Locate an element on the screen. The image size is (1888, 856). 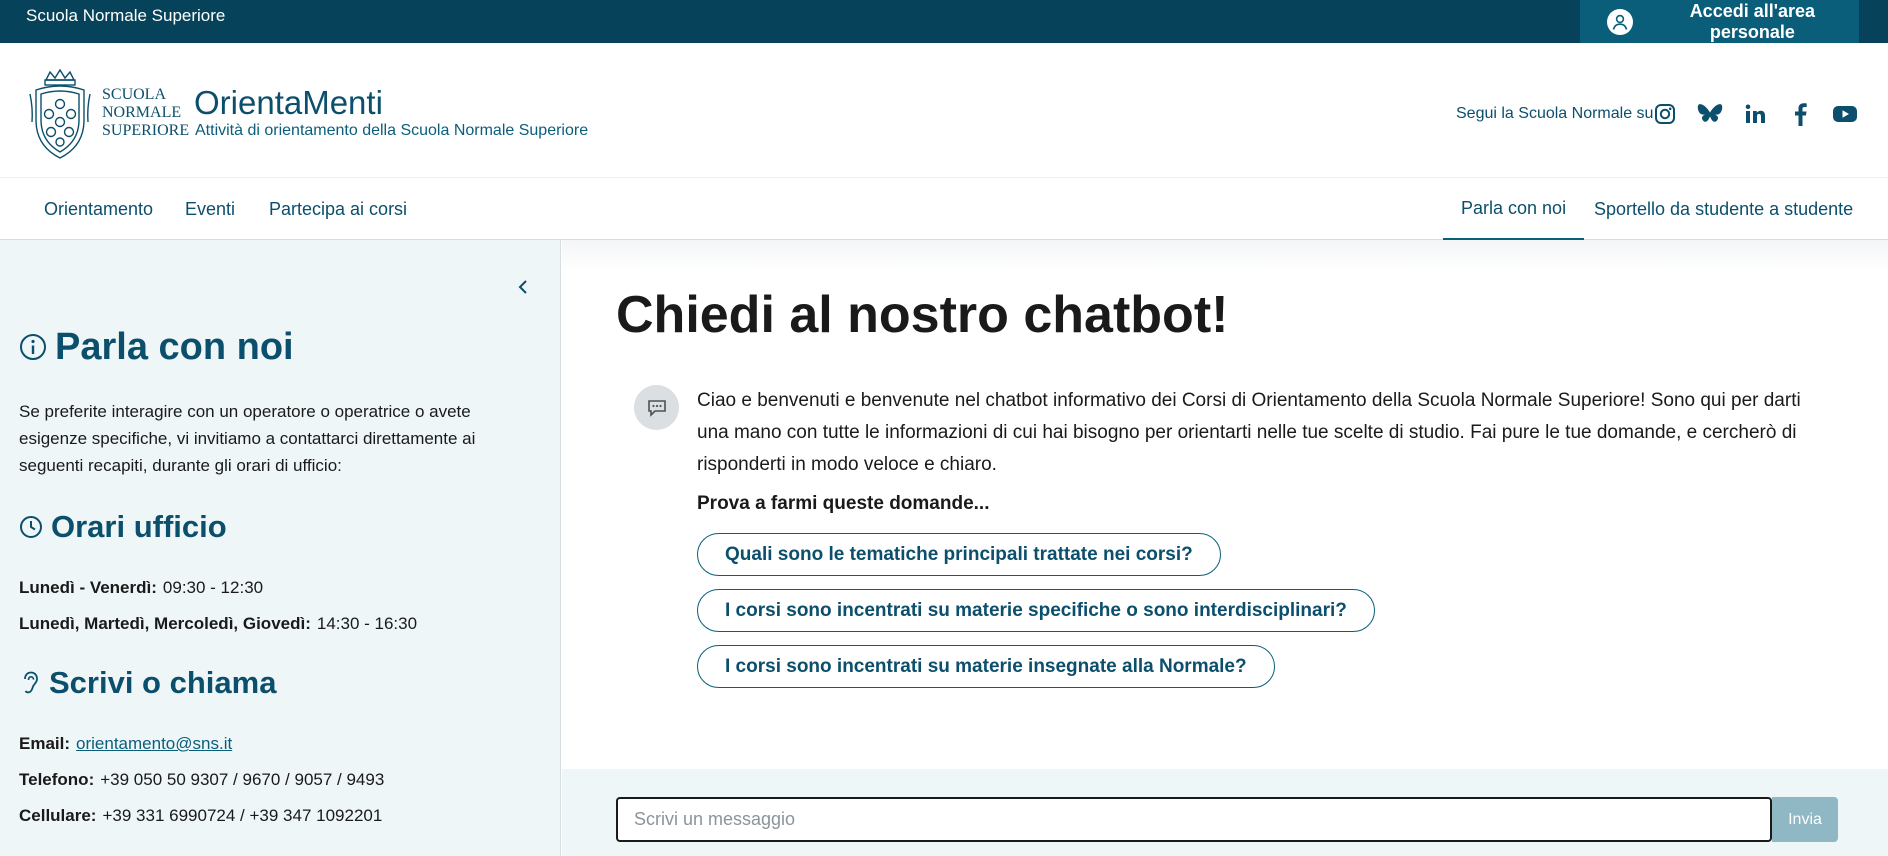
youtube-icon is located at coordinates (1845, 114).